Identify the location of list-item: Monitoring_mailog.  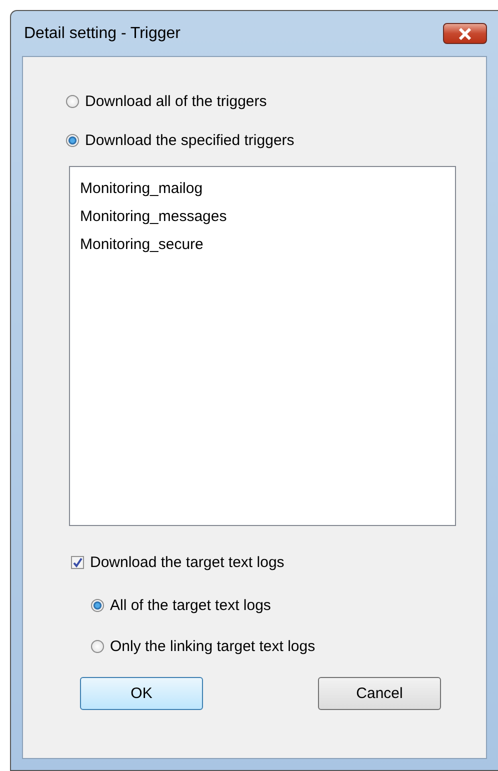
(141, 189).